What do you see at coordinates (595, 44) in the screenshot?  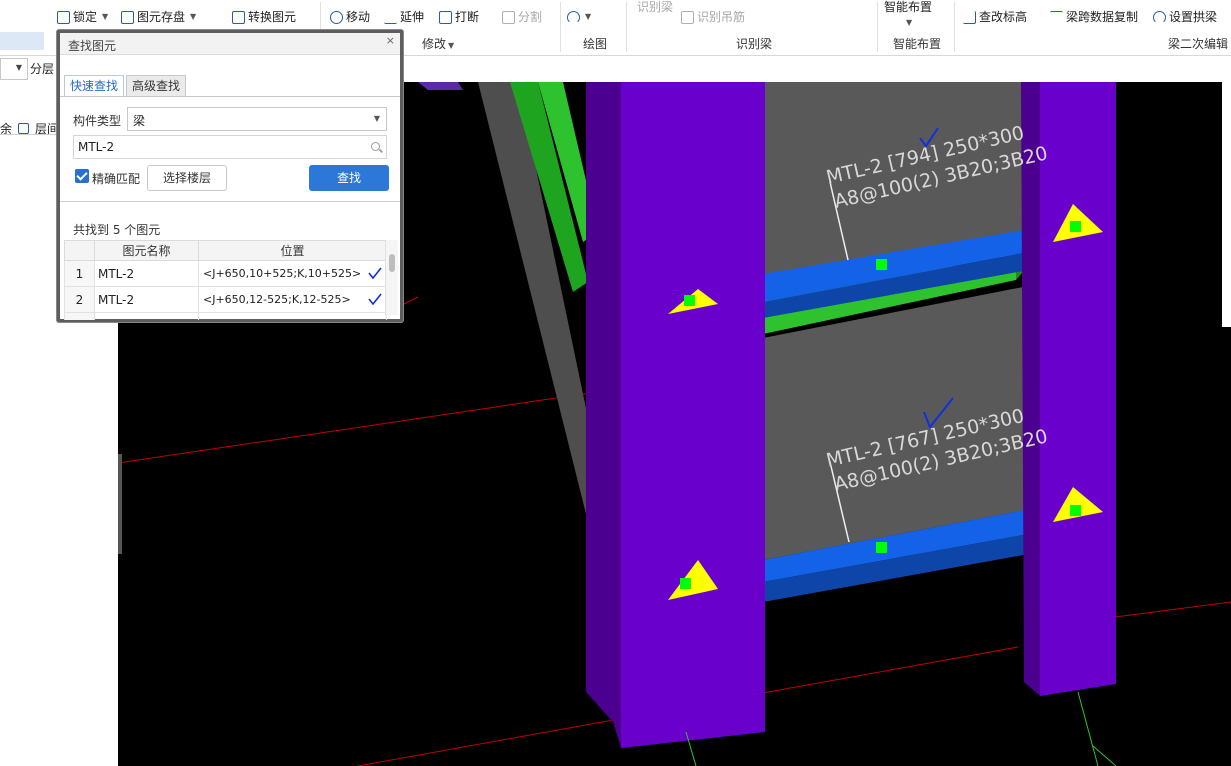 I see `group-draw-label: 绘图` at bounding box center [595, 44].